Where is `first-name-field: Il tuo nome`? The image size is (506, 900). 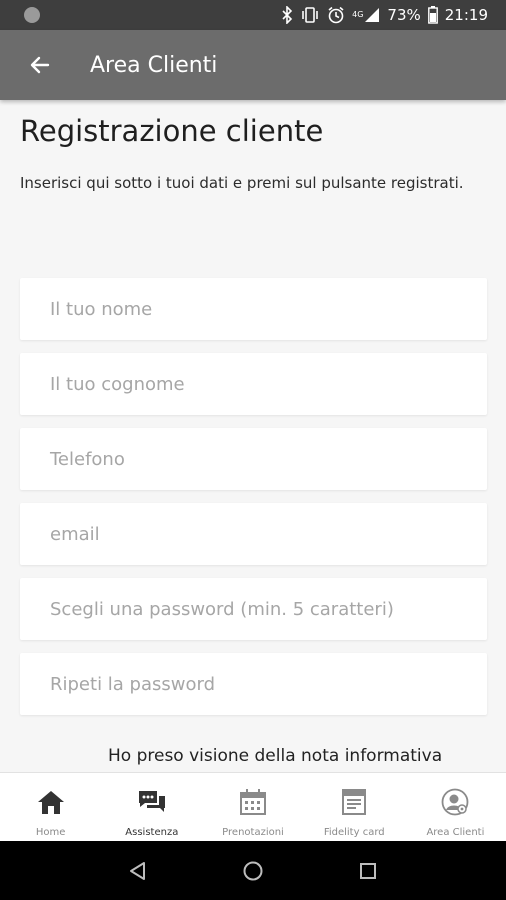
first-name-field: Il tuo nome is located at coordinates (253, 309).